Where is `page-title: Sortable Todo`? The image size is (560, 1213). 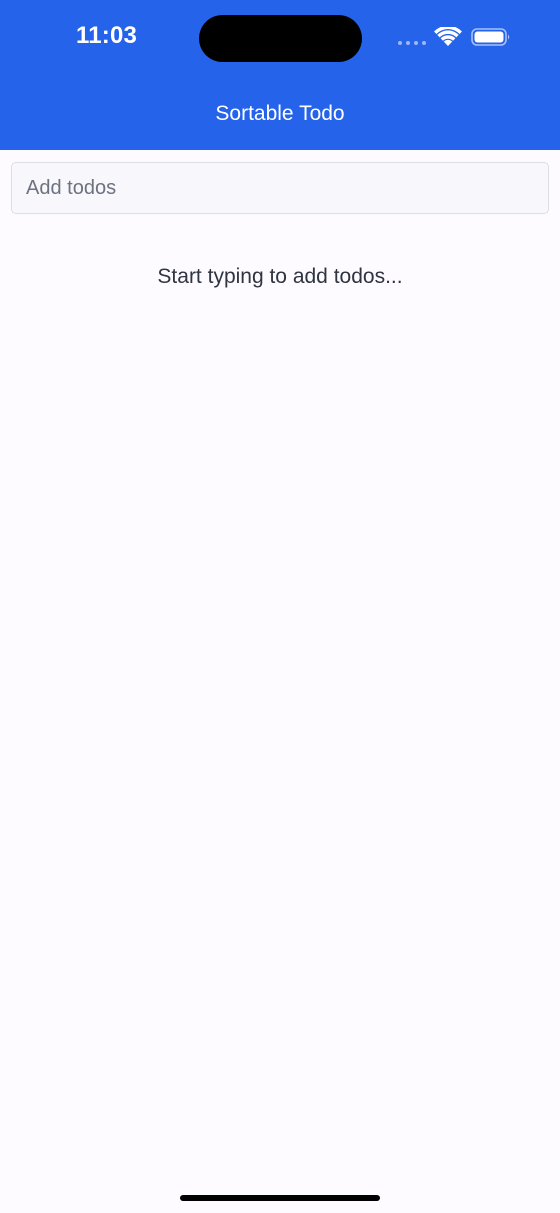
page-title: Sortable Todo is located at coordinates (280, 113).